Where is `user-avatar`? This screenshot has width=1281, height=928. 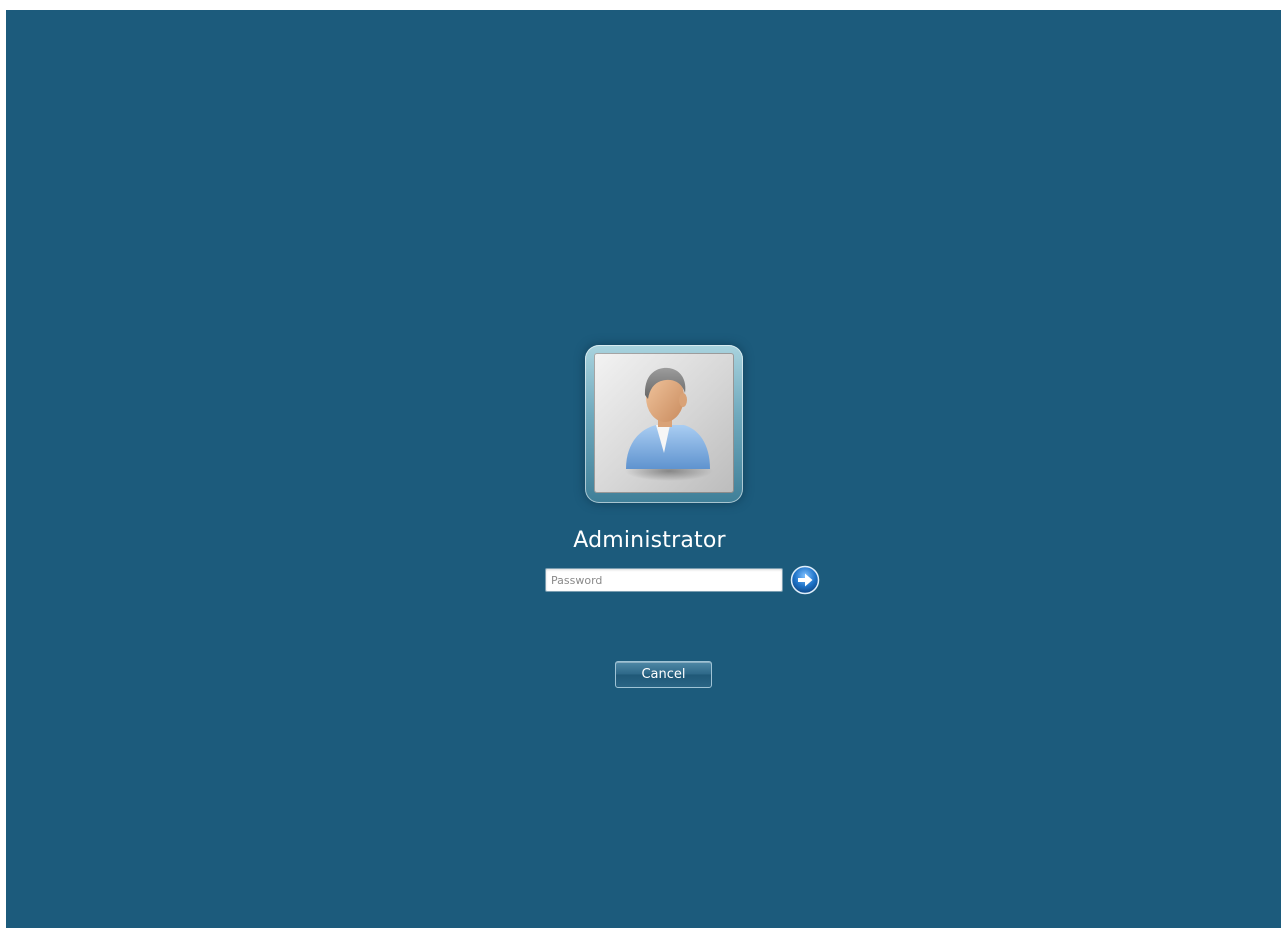
user-avatar is located at coordinates (664, 423).